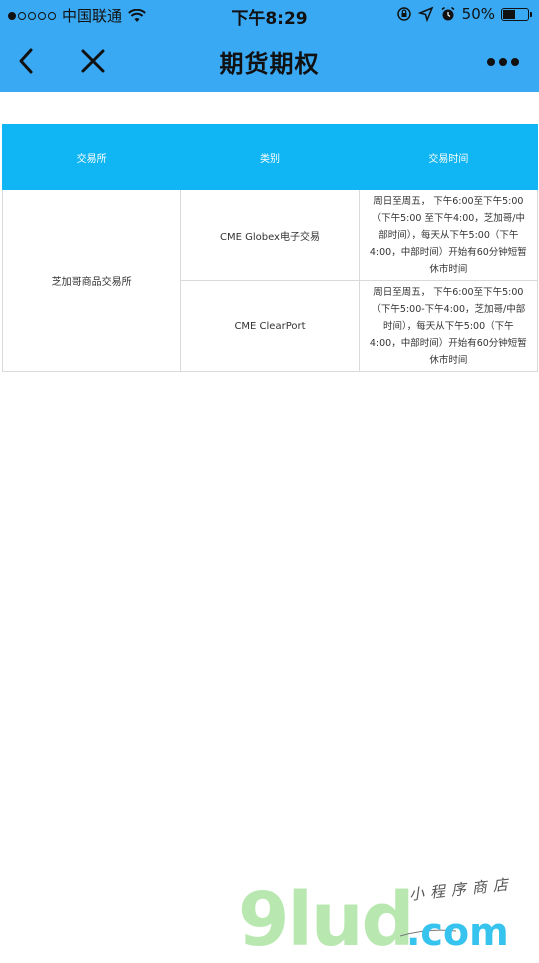 This screenshot has height=963, width=539. I want to click on battery-percent: 50%, so click(478, 14).